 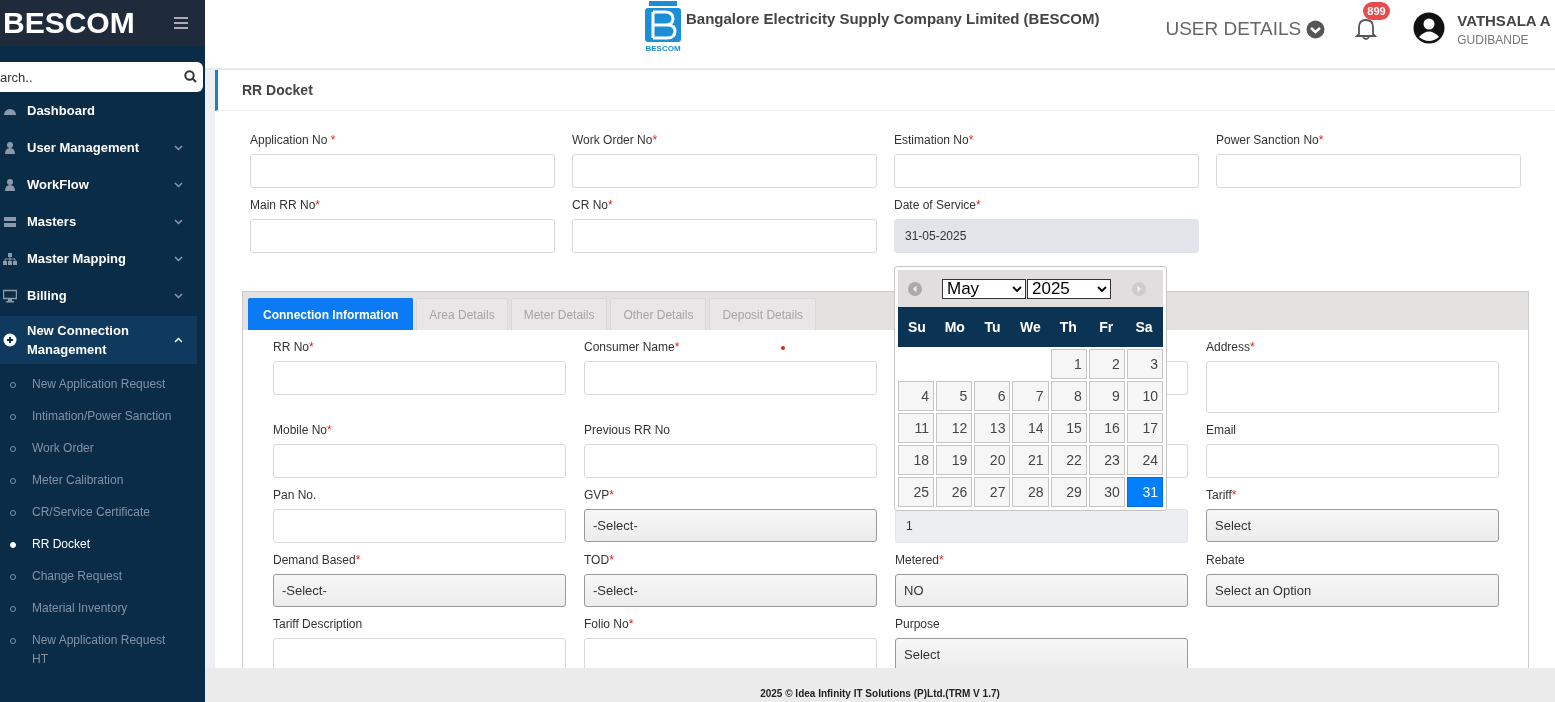 I want to click on submenu-item: Change Request, so click(x=102, y=576).